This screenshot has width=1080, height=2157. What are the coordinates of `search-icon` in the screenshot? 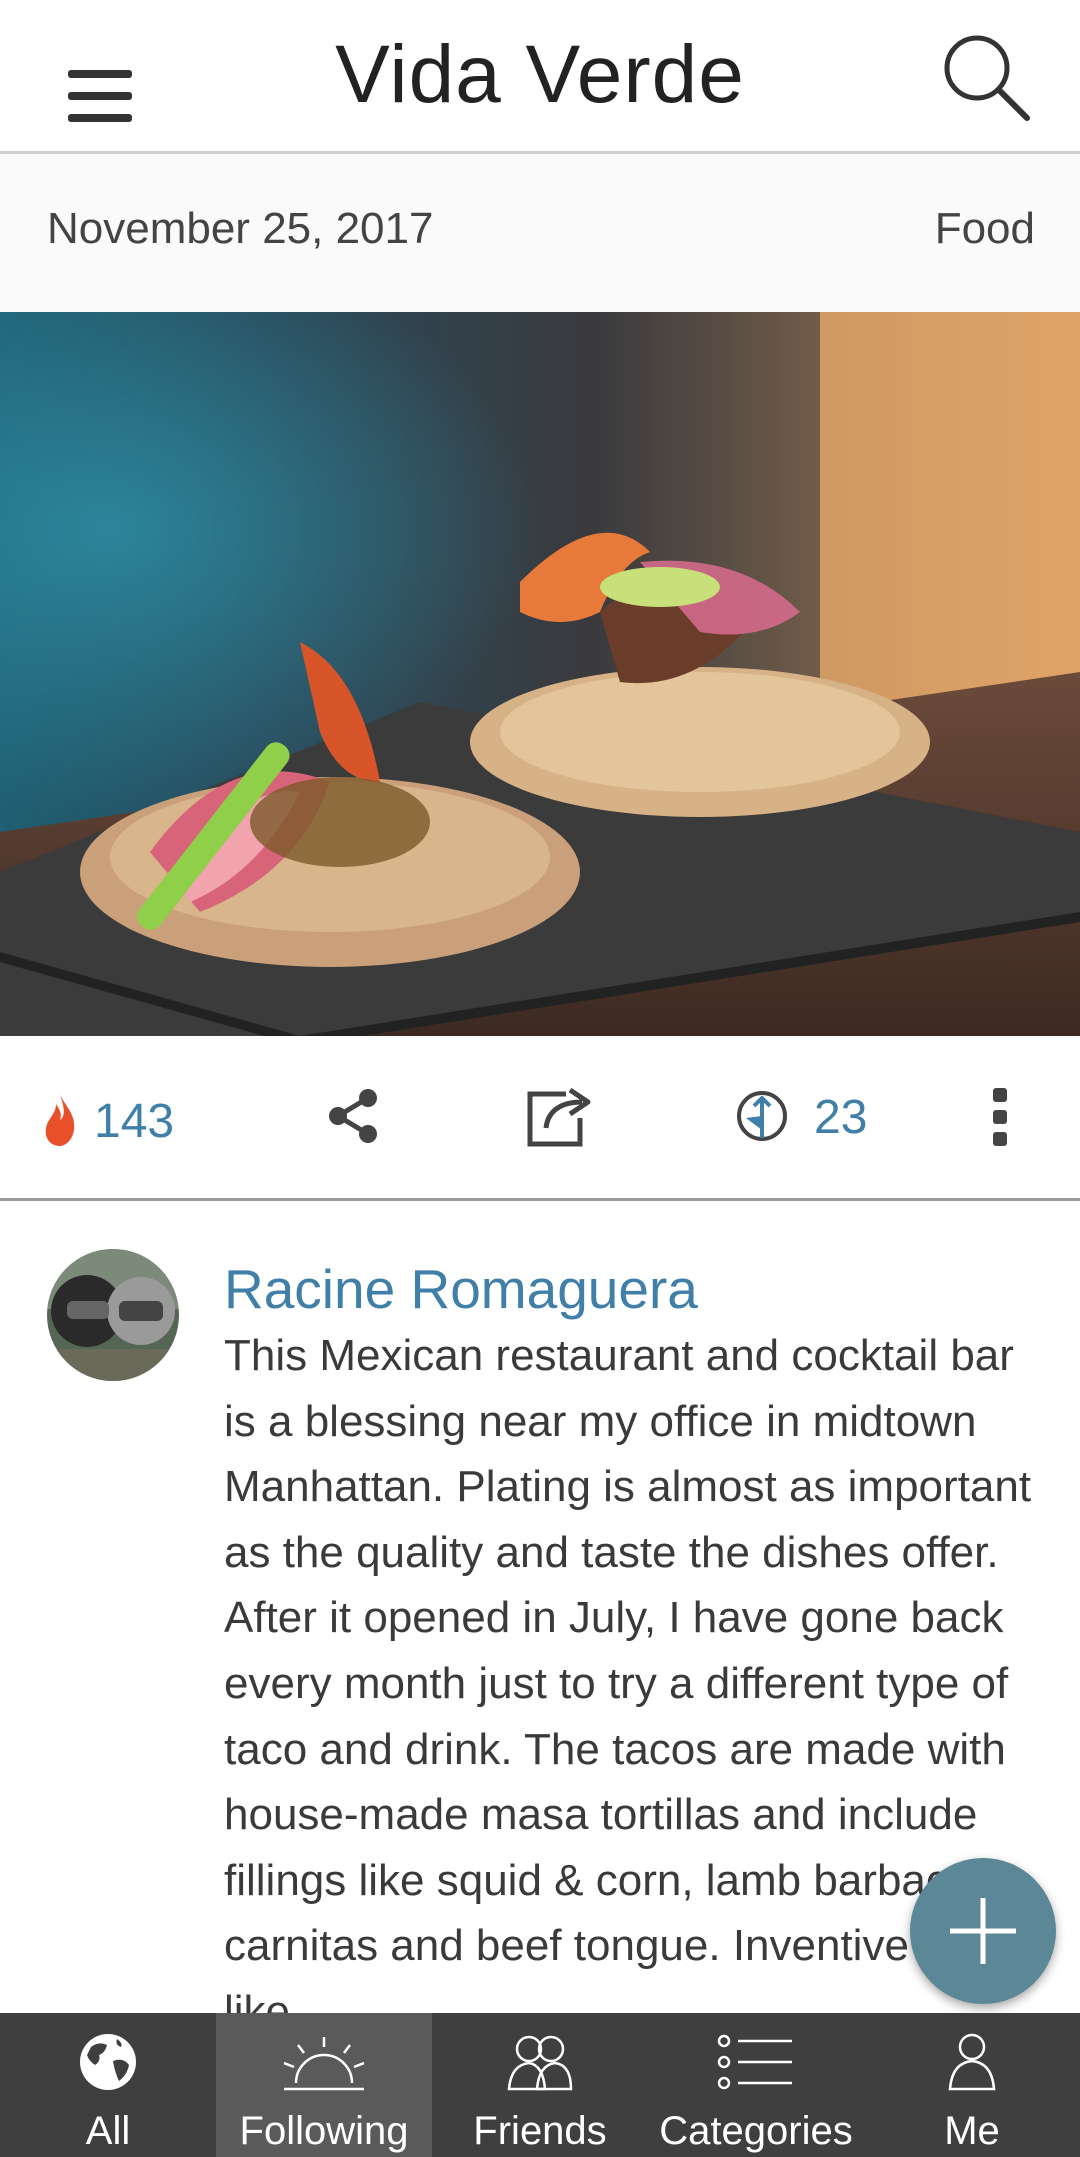 It's located at (987, 78).